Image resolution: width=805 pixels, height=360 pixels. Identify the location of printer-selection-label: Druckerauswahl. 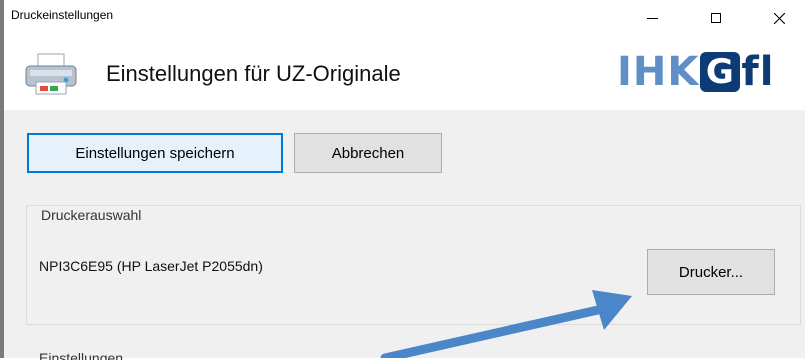
(91, 215).